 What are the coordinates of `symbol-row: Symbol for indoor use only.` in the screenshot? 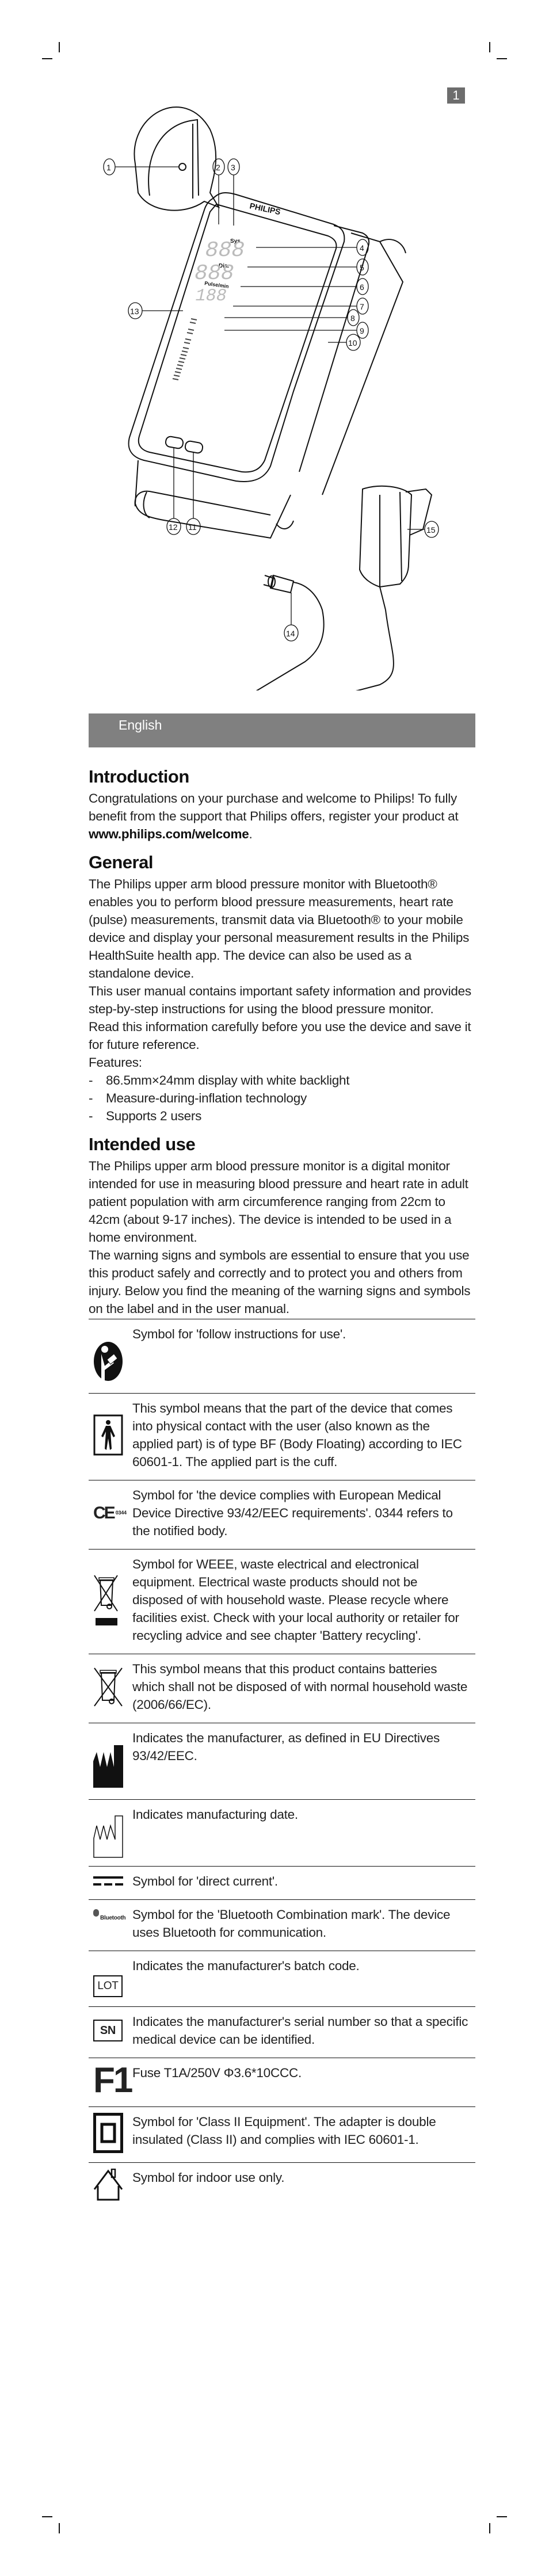 It's located at (282, 2186).